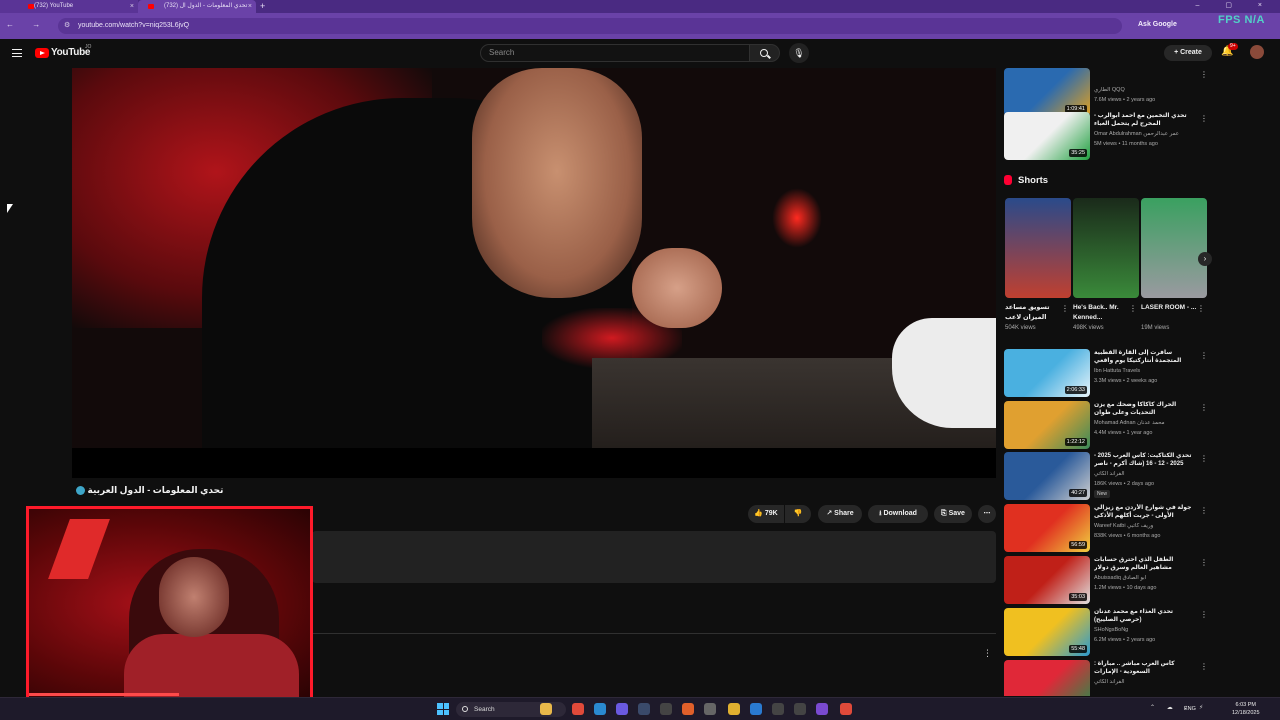  Describe the element at coordinates (1047, 528) in the screenshot. I see `video-thumbnail: 56:59` at that location.